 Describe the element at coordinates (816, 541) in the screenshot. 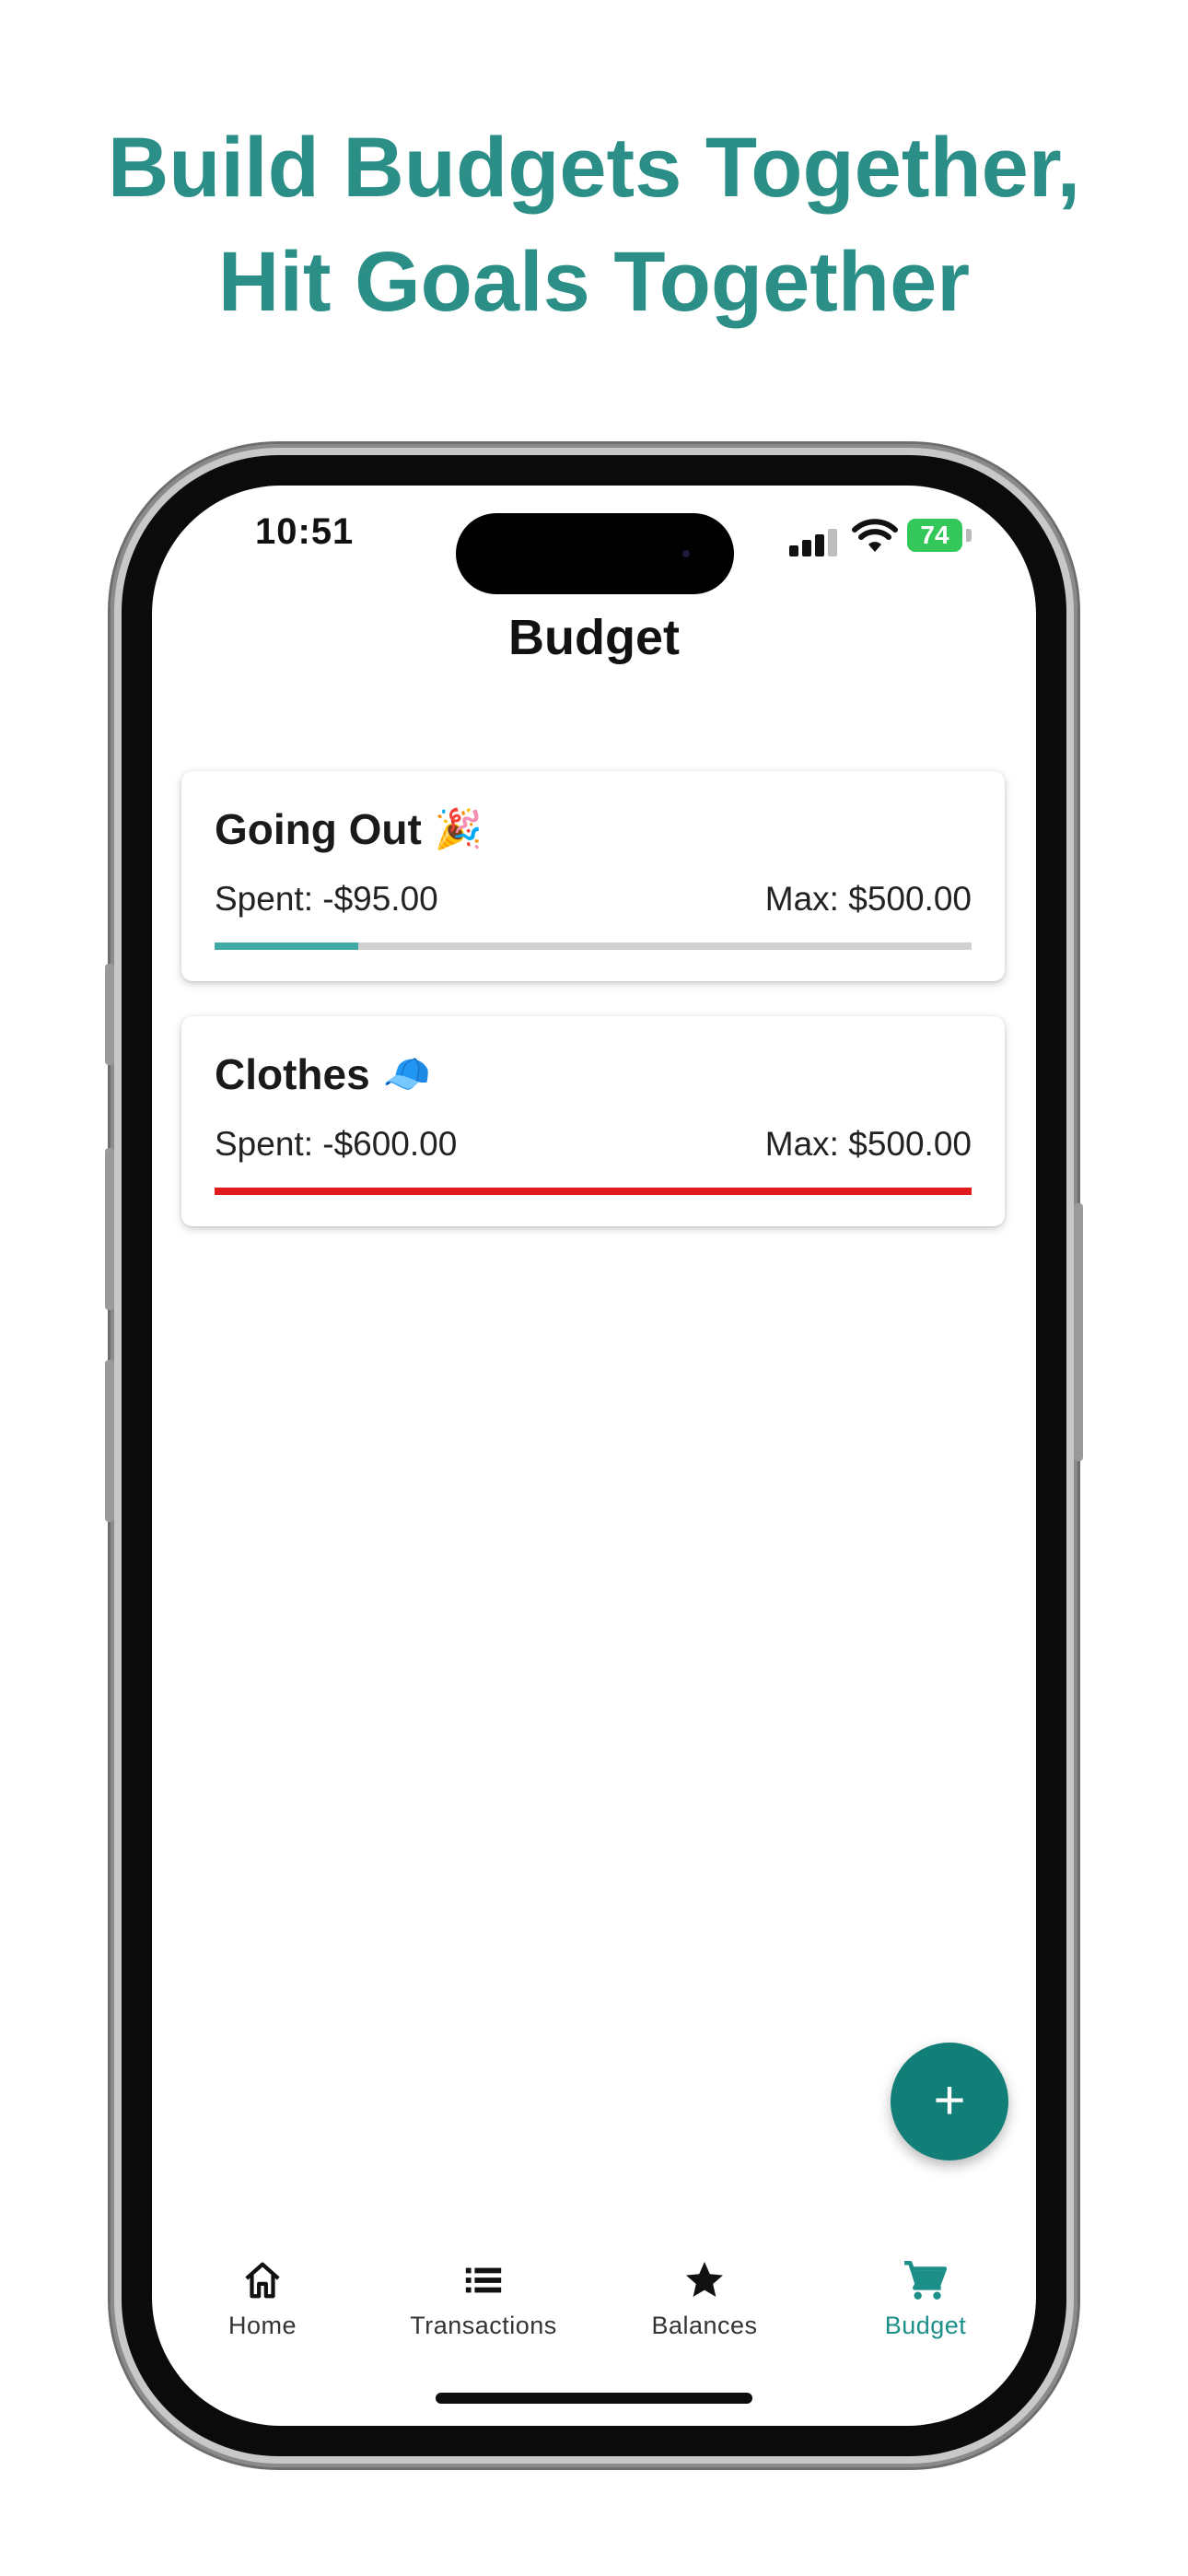

I see `cellular-signal-icon` at that location.